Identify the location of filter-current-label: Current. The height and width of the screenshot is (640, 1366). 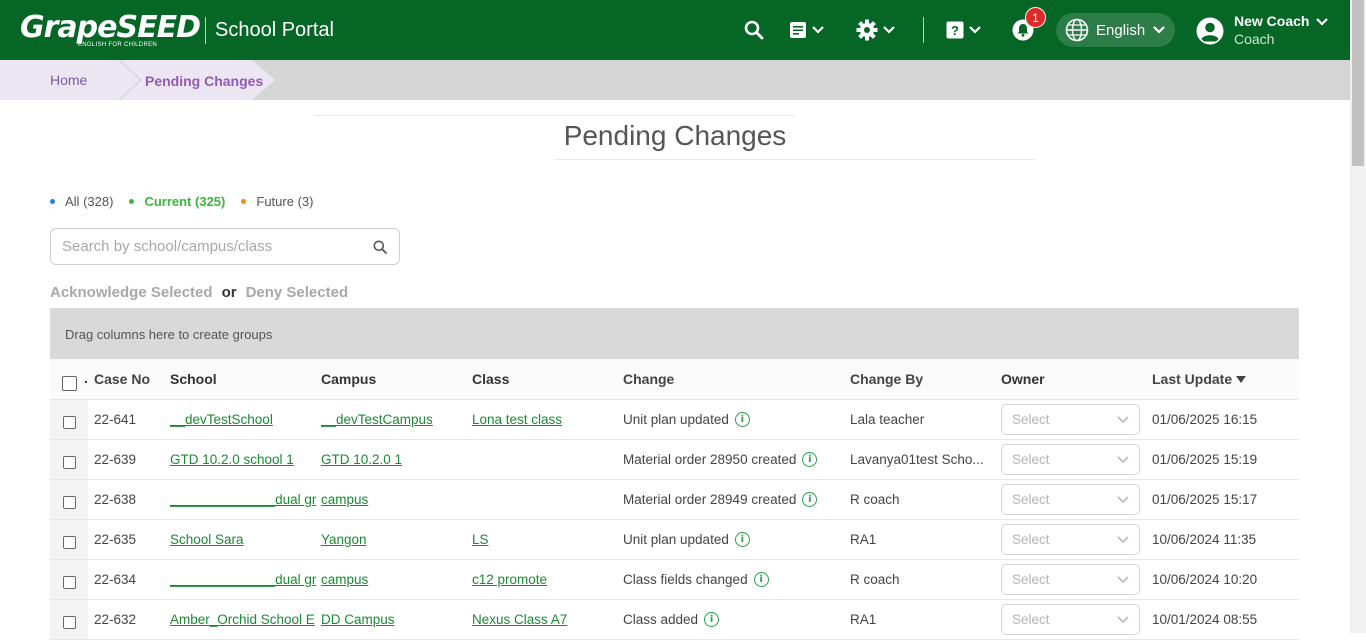
(168, 201).